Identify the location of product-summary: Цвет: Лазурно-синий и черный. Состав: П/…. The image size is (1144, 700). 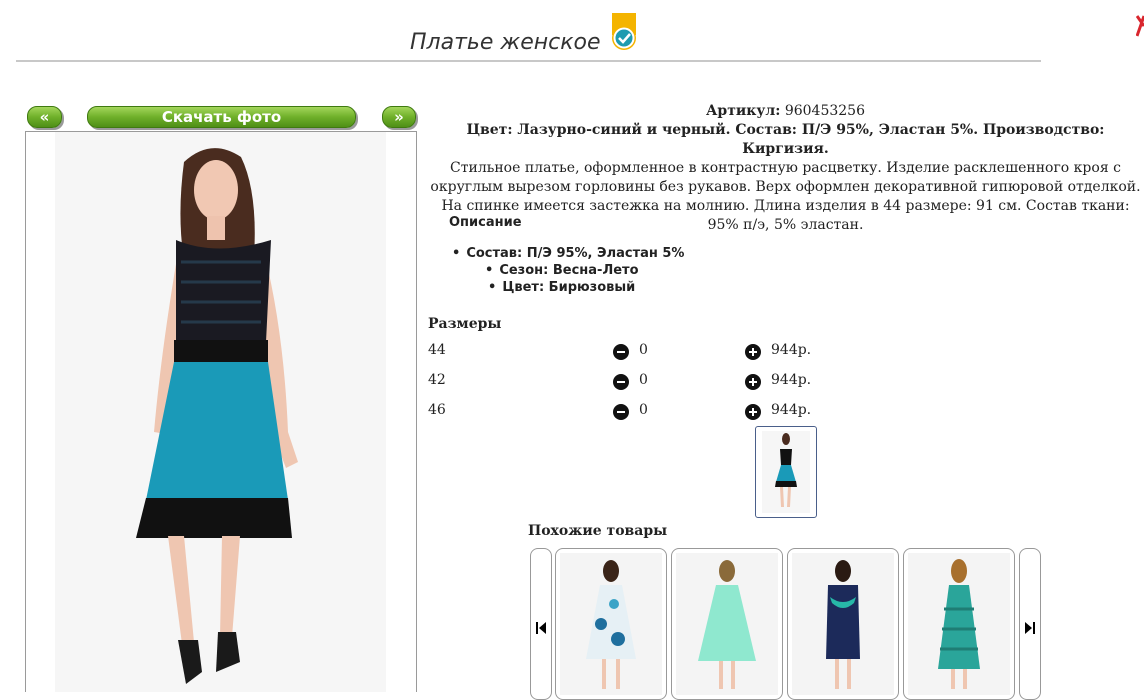
(785, 139).